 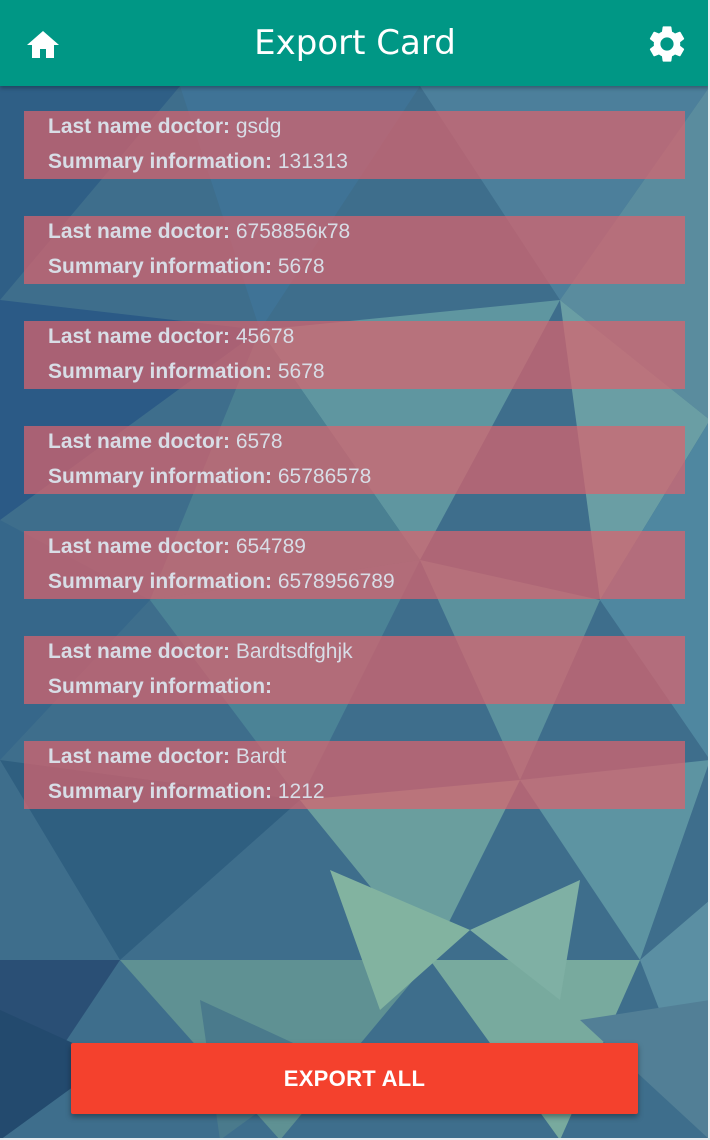 I want to click on export-all-button: EXPORT ALL, so click(x=354, y=1078).